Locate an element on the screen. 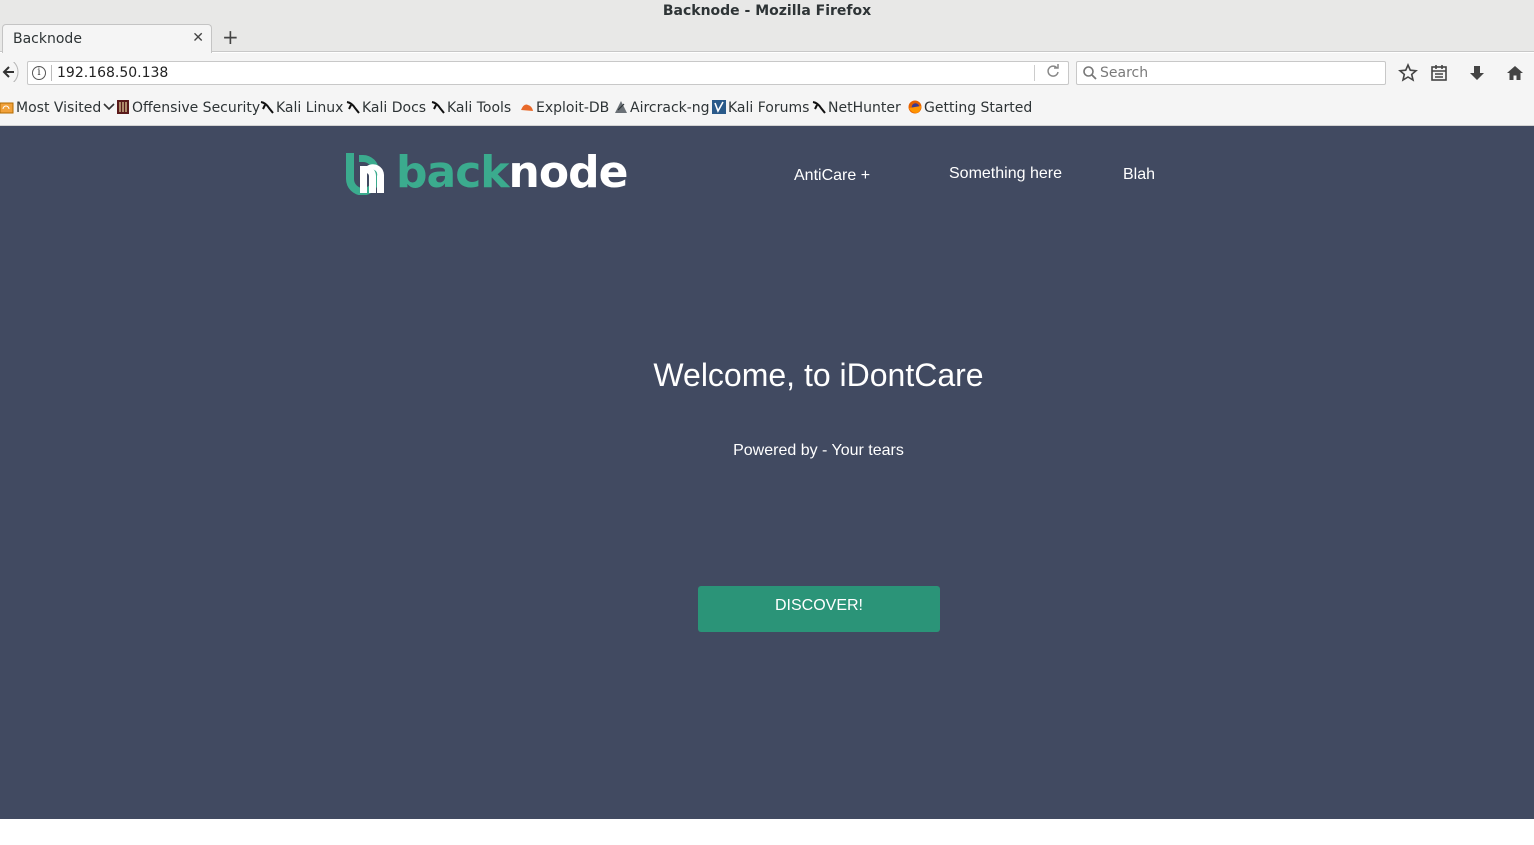 This screenshot has height=845, width=1534. folder-icon is located at coordinates (7, 108).